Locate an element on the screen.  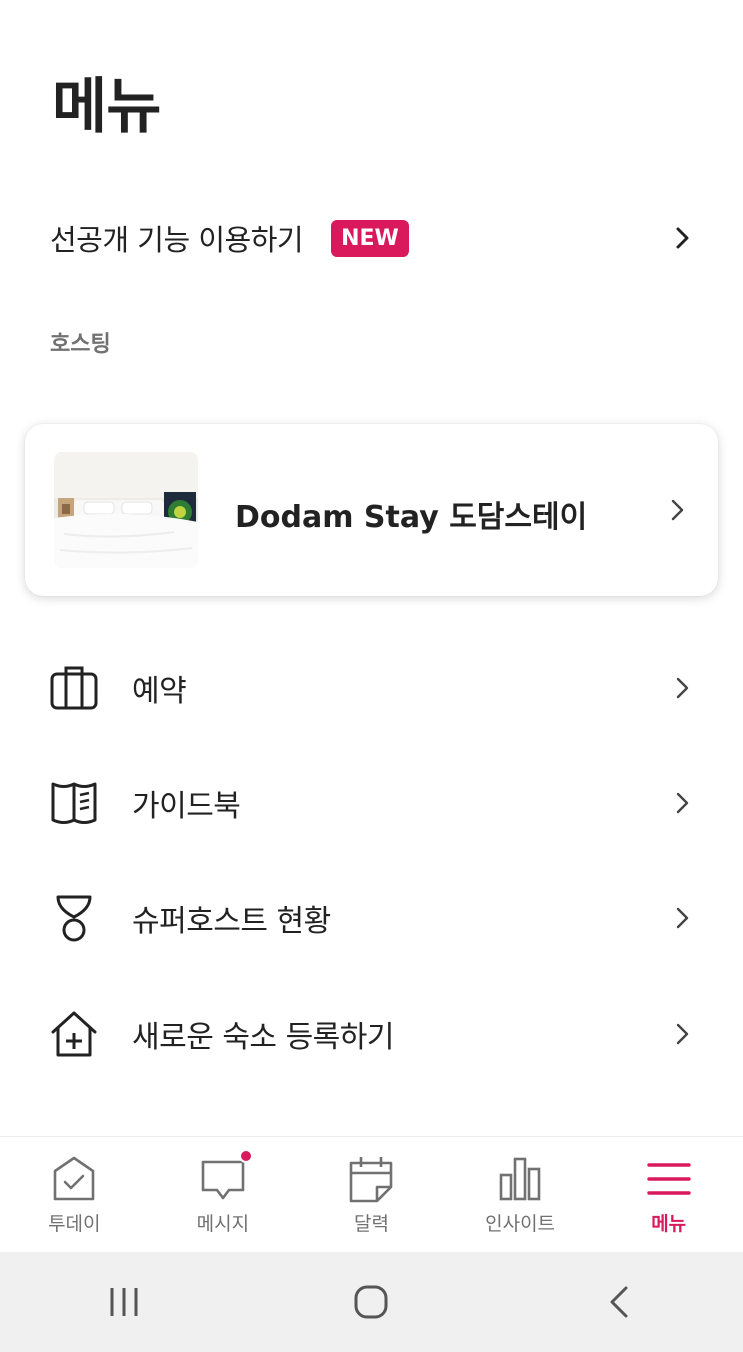
tab-today: 투데이 is located at coordinates (74, 1194).